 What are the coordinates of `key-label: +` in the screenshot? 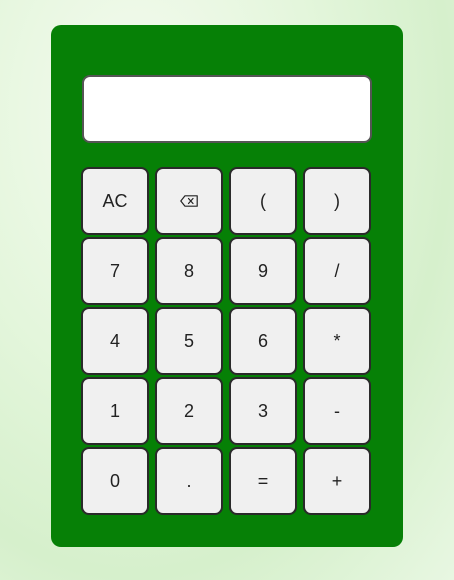 It's located at (337, 480).